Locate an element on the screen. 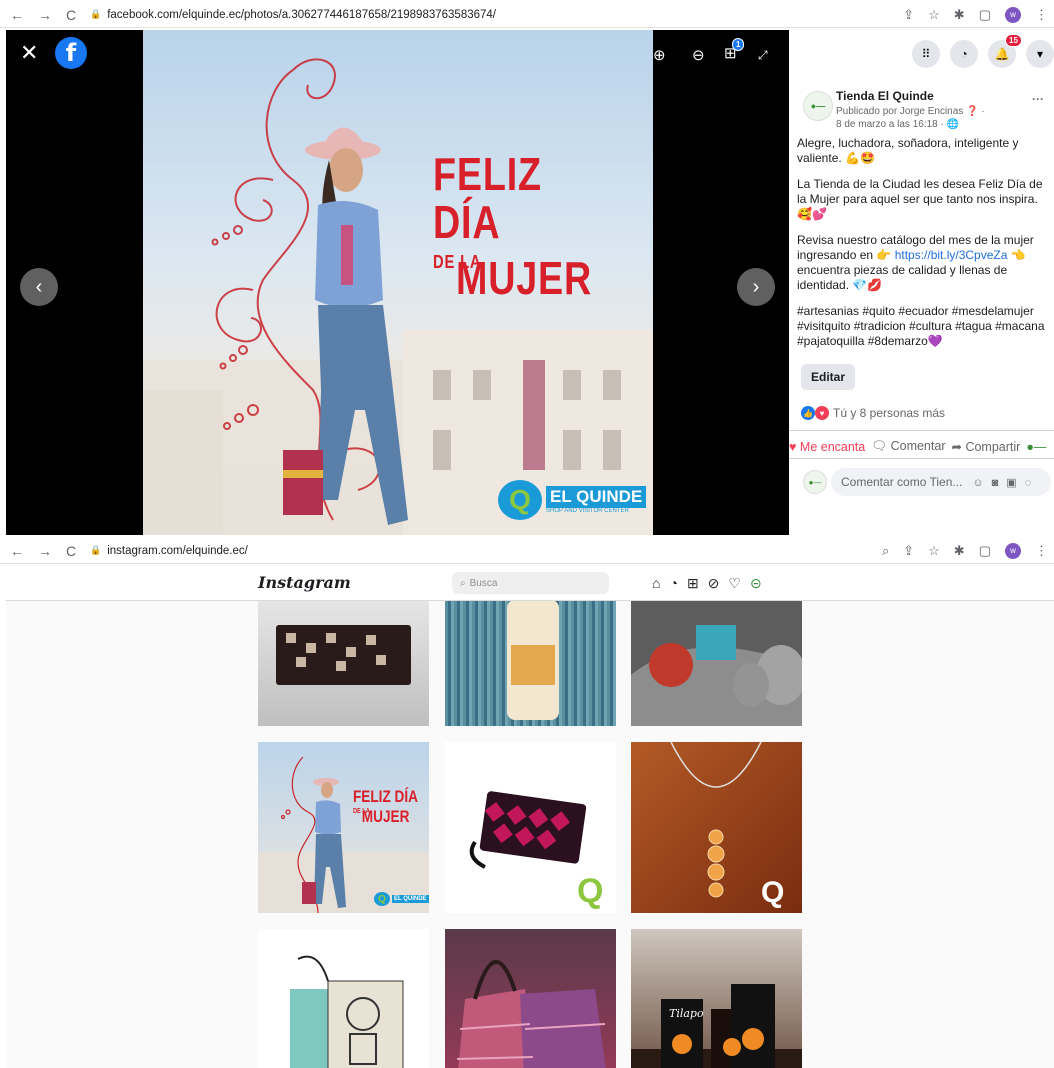 This screenshot has width=1054, height=1068. logo-subtext: SHOP AND VISITOR CENTER is located at coordinates (587, 511).